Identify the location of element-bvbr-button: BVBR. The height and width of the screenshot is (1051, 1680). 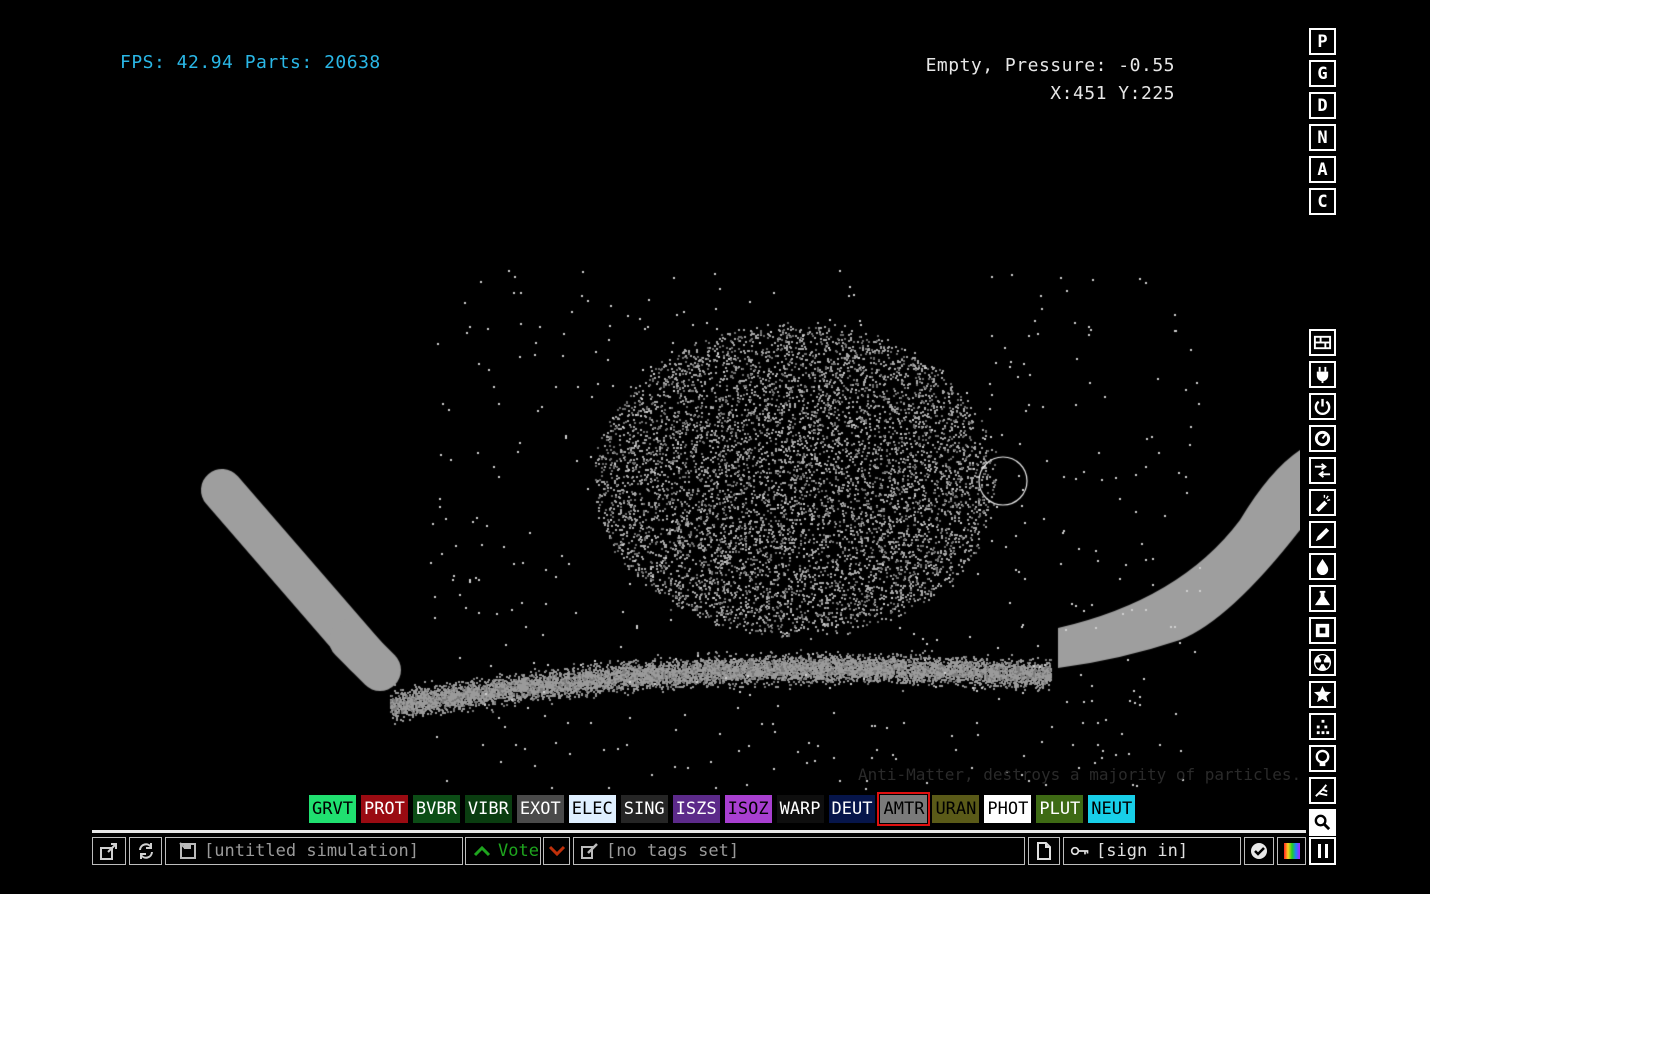
(436, 809).